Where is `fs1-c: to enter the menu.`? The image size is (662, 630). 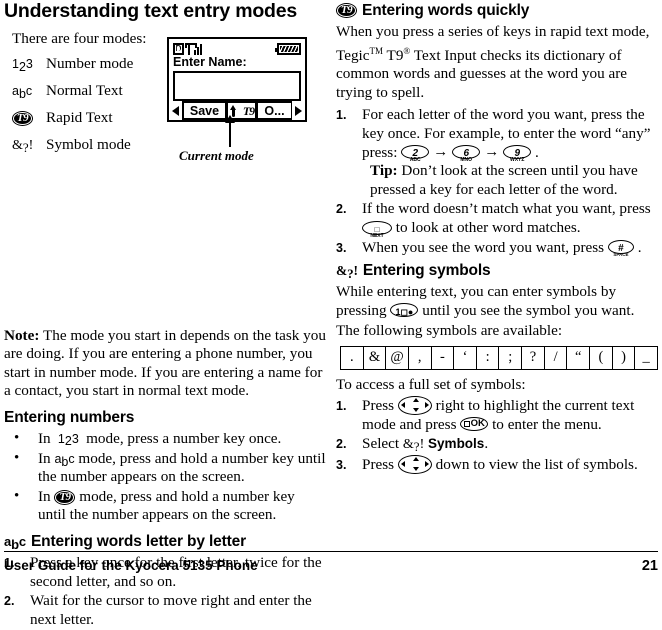
fs1-c: to enter the menu. is located at coordinates (545, 424).